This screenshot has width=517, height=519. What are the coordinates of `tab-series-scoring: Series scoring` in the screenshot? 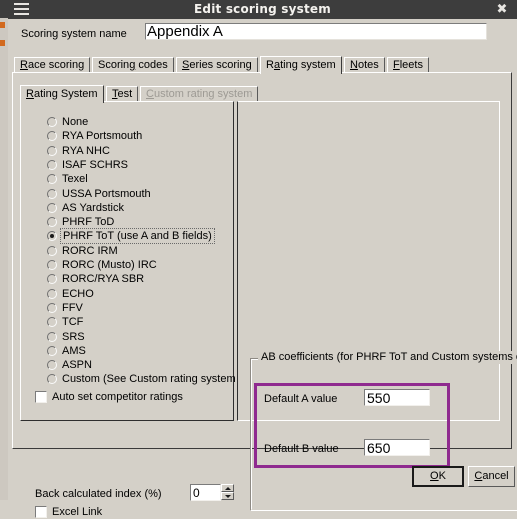 It's located at (217, 65).